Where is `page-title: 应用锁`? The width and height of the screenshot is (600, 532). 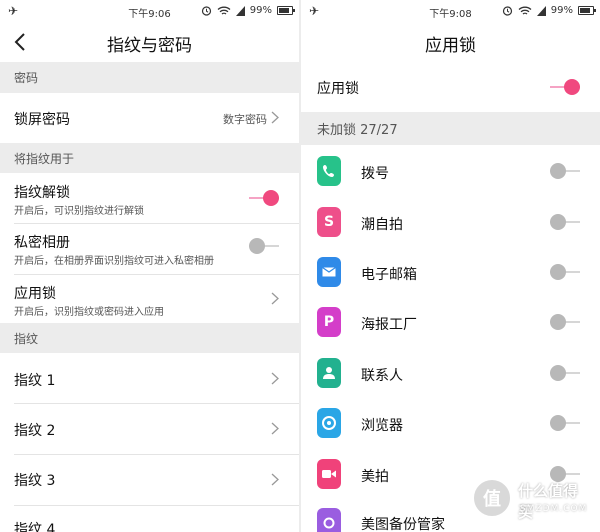 page-title: 应用锁 is located at coordinates (450, 46).